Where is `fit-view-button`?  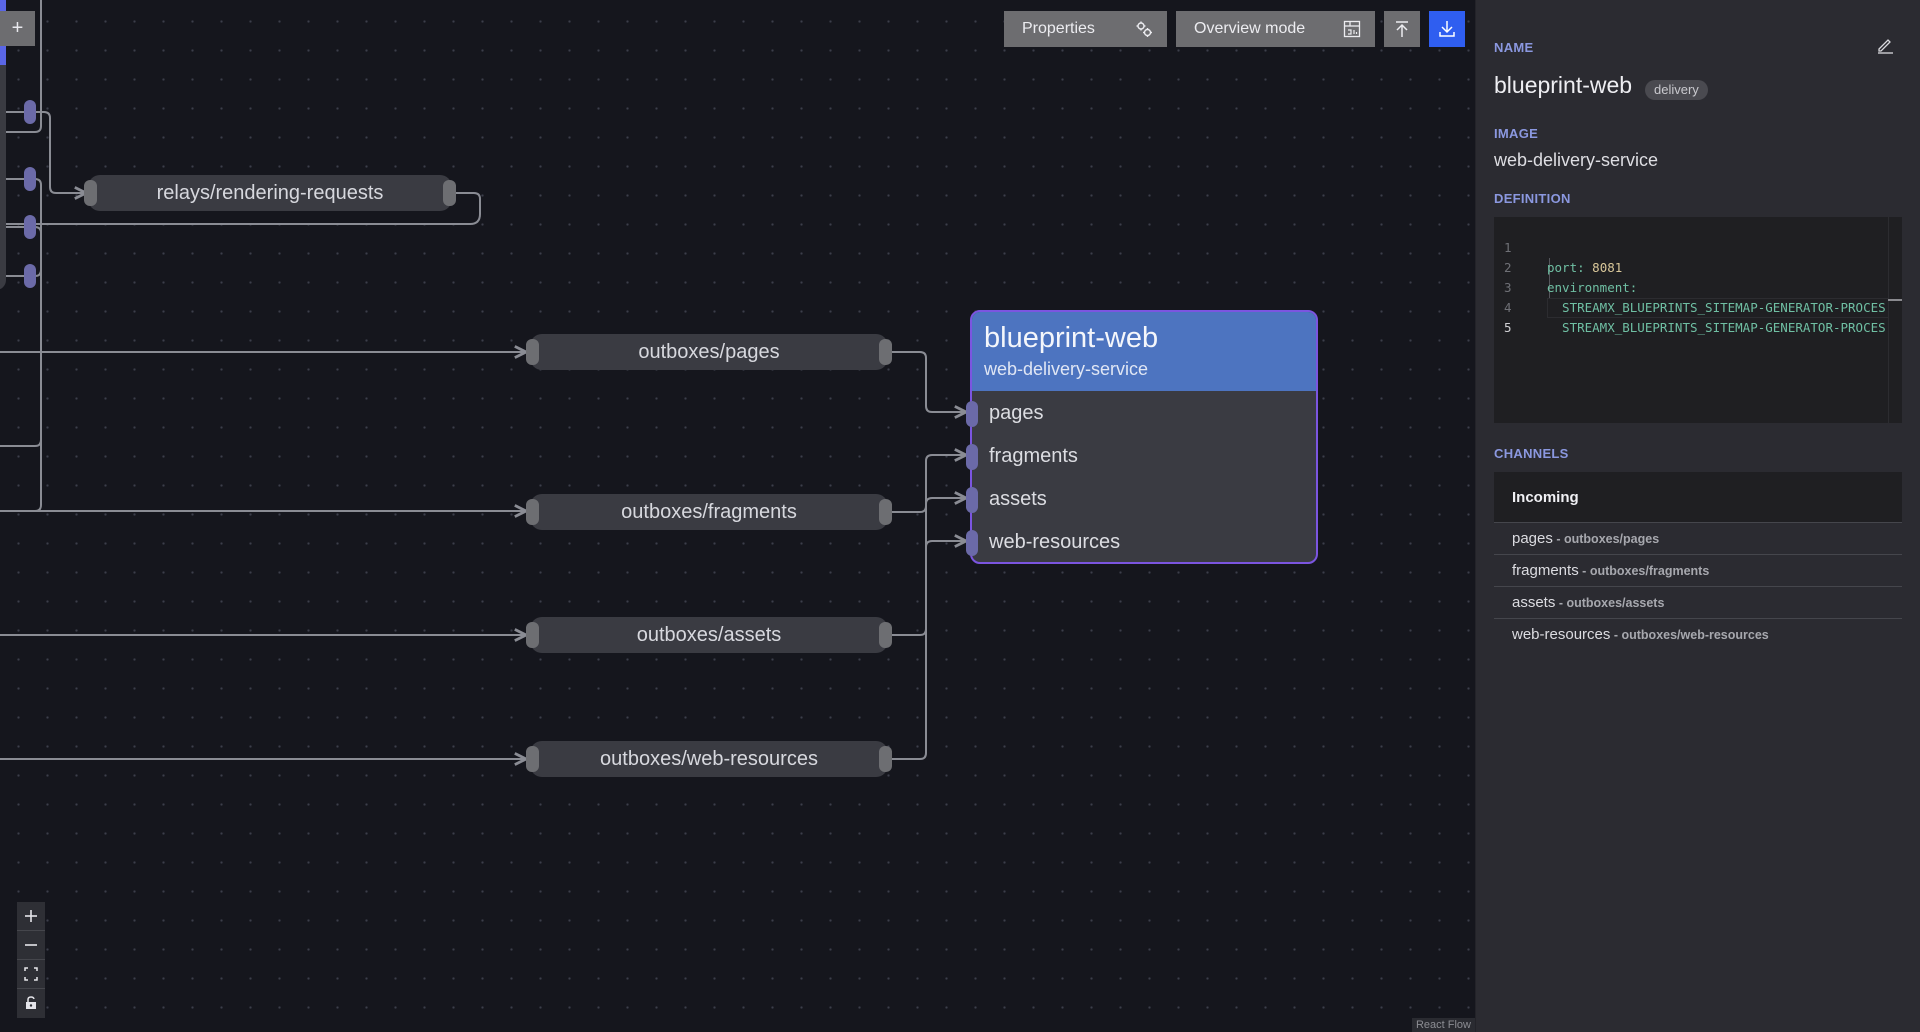
fit-view-button is located at coordinates (31, 974).